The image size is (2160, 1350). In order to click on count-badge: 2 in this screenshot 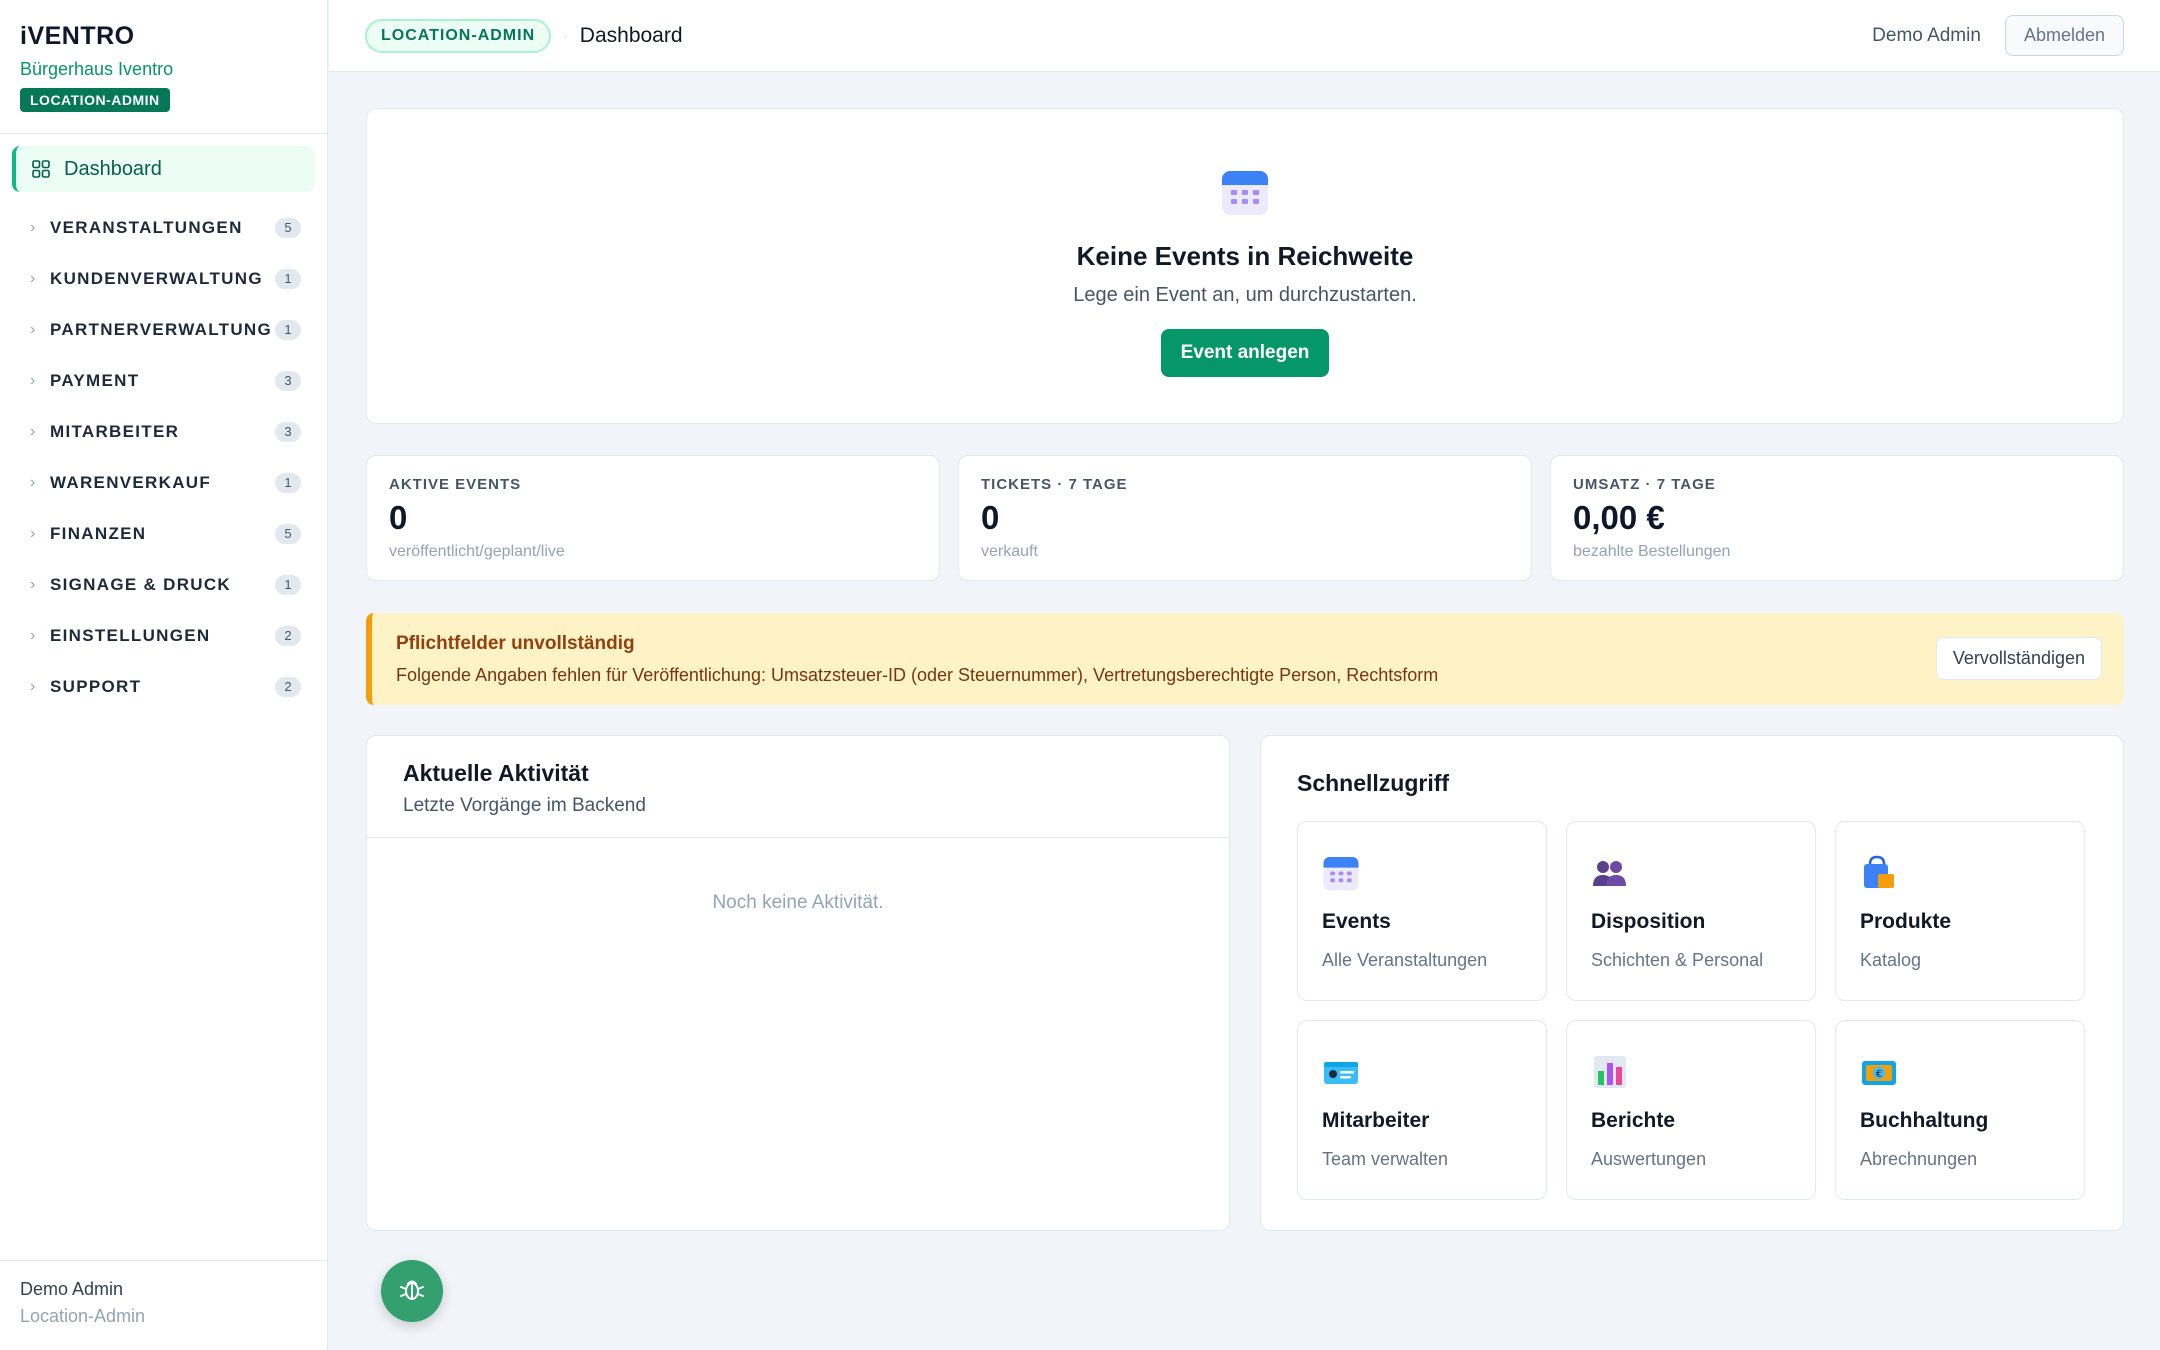, I will do `click(288, 635)`.